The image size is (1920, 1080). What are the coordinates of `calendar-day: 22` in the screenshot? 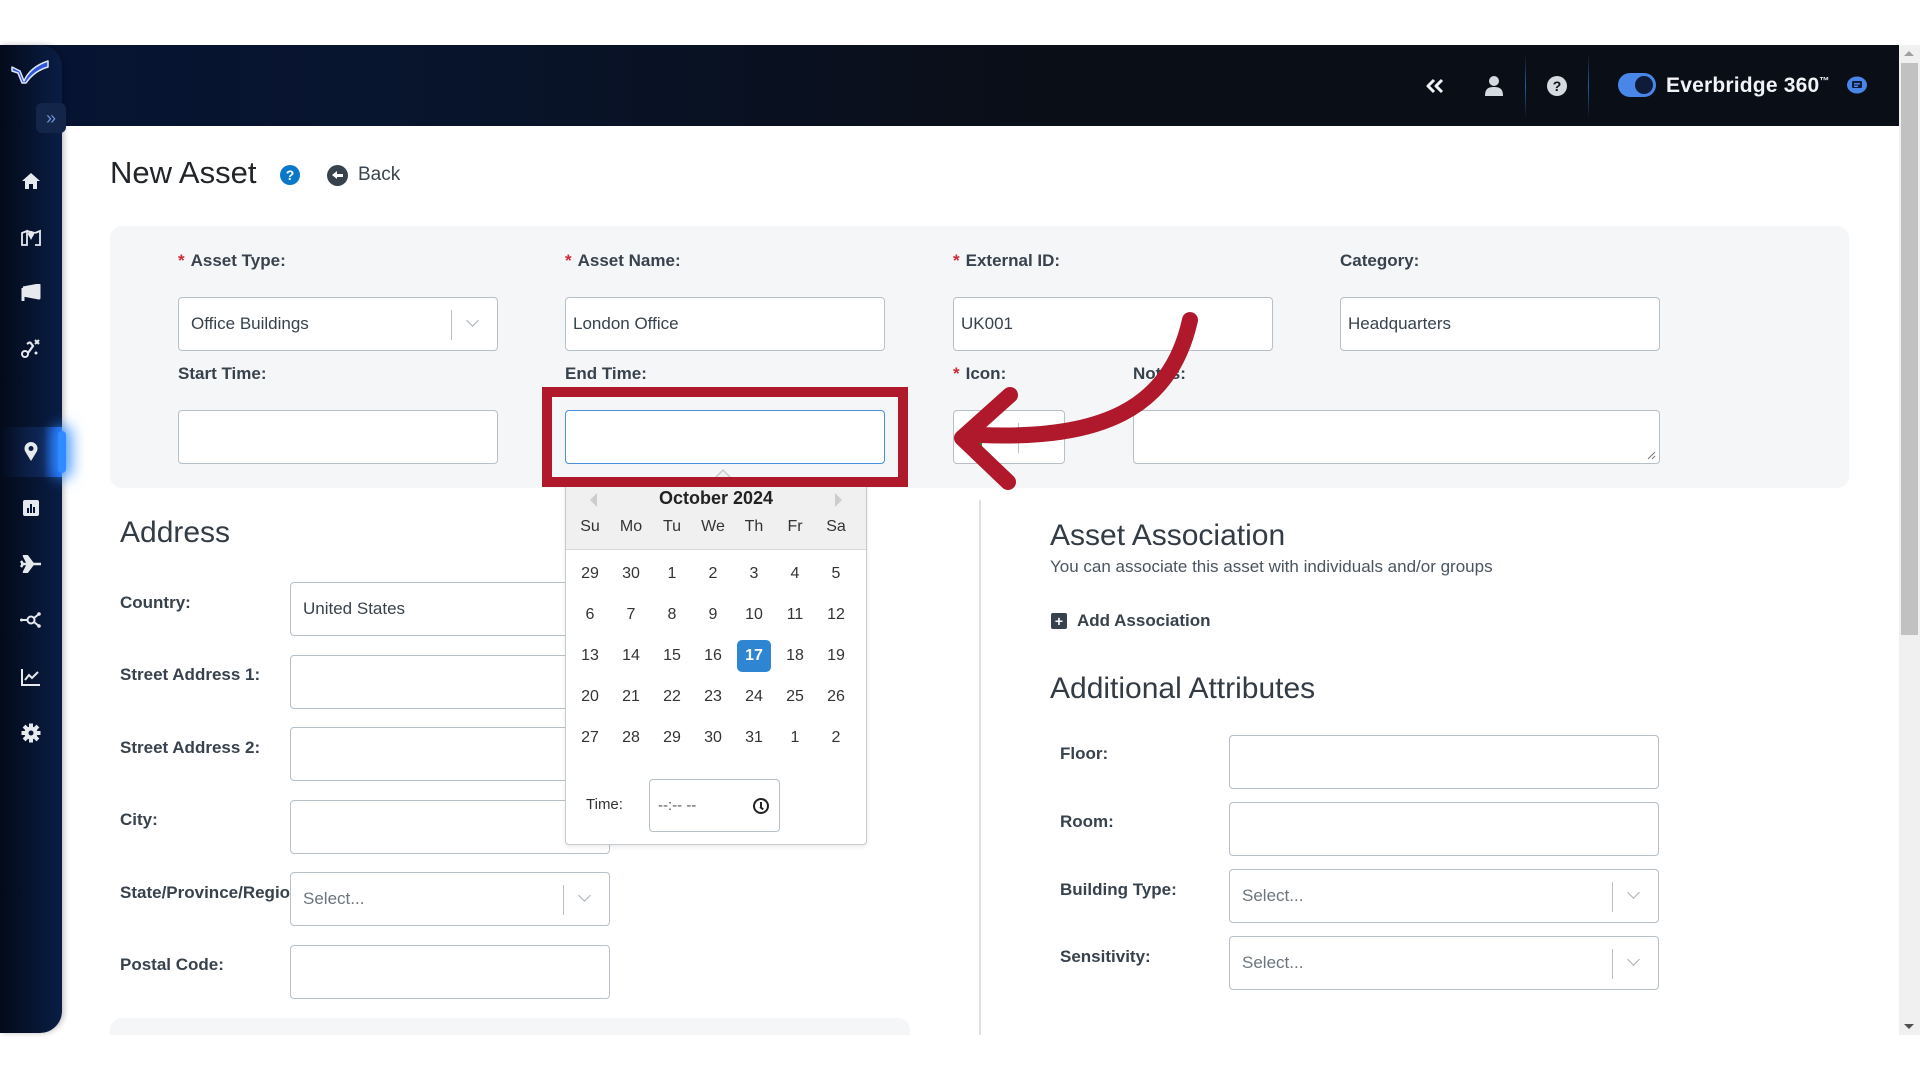 It's located at (672, 697).